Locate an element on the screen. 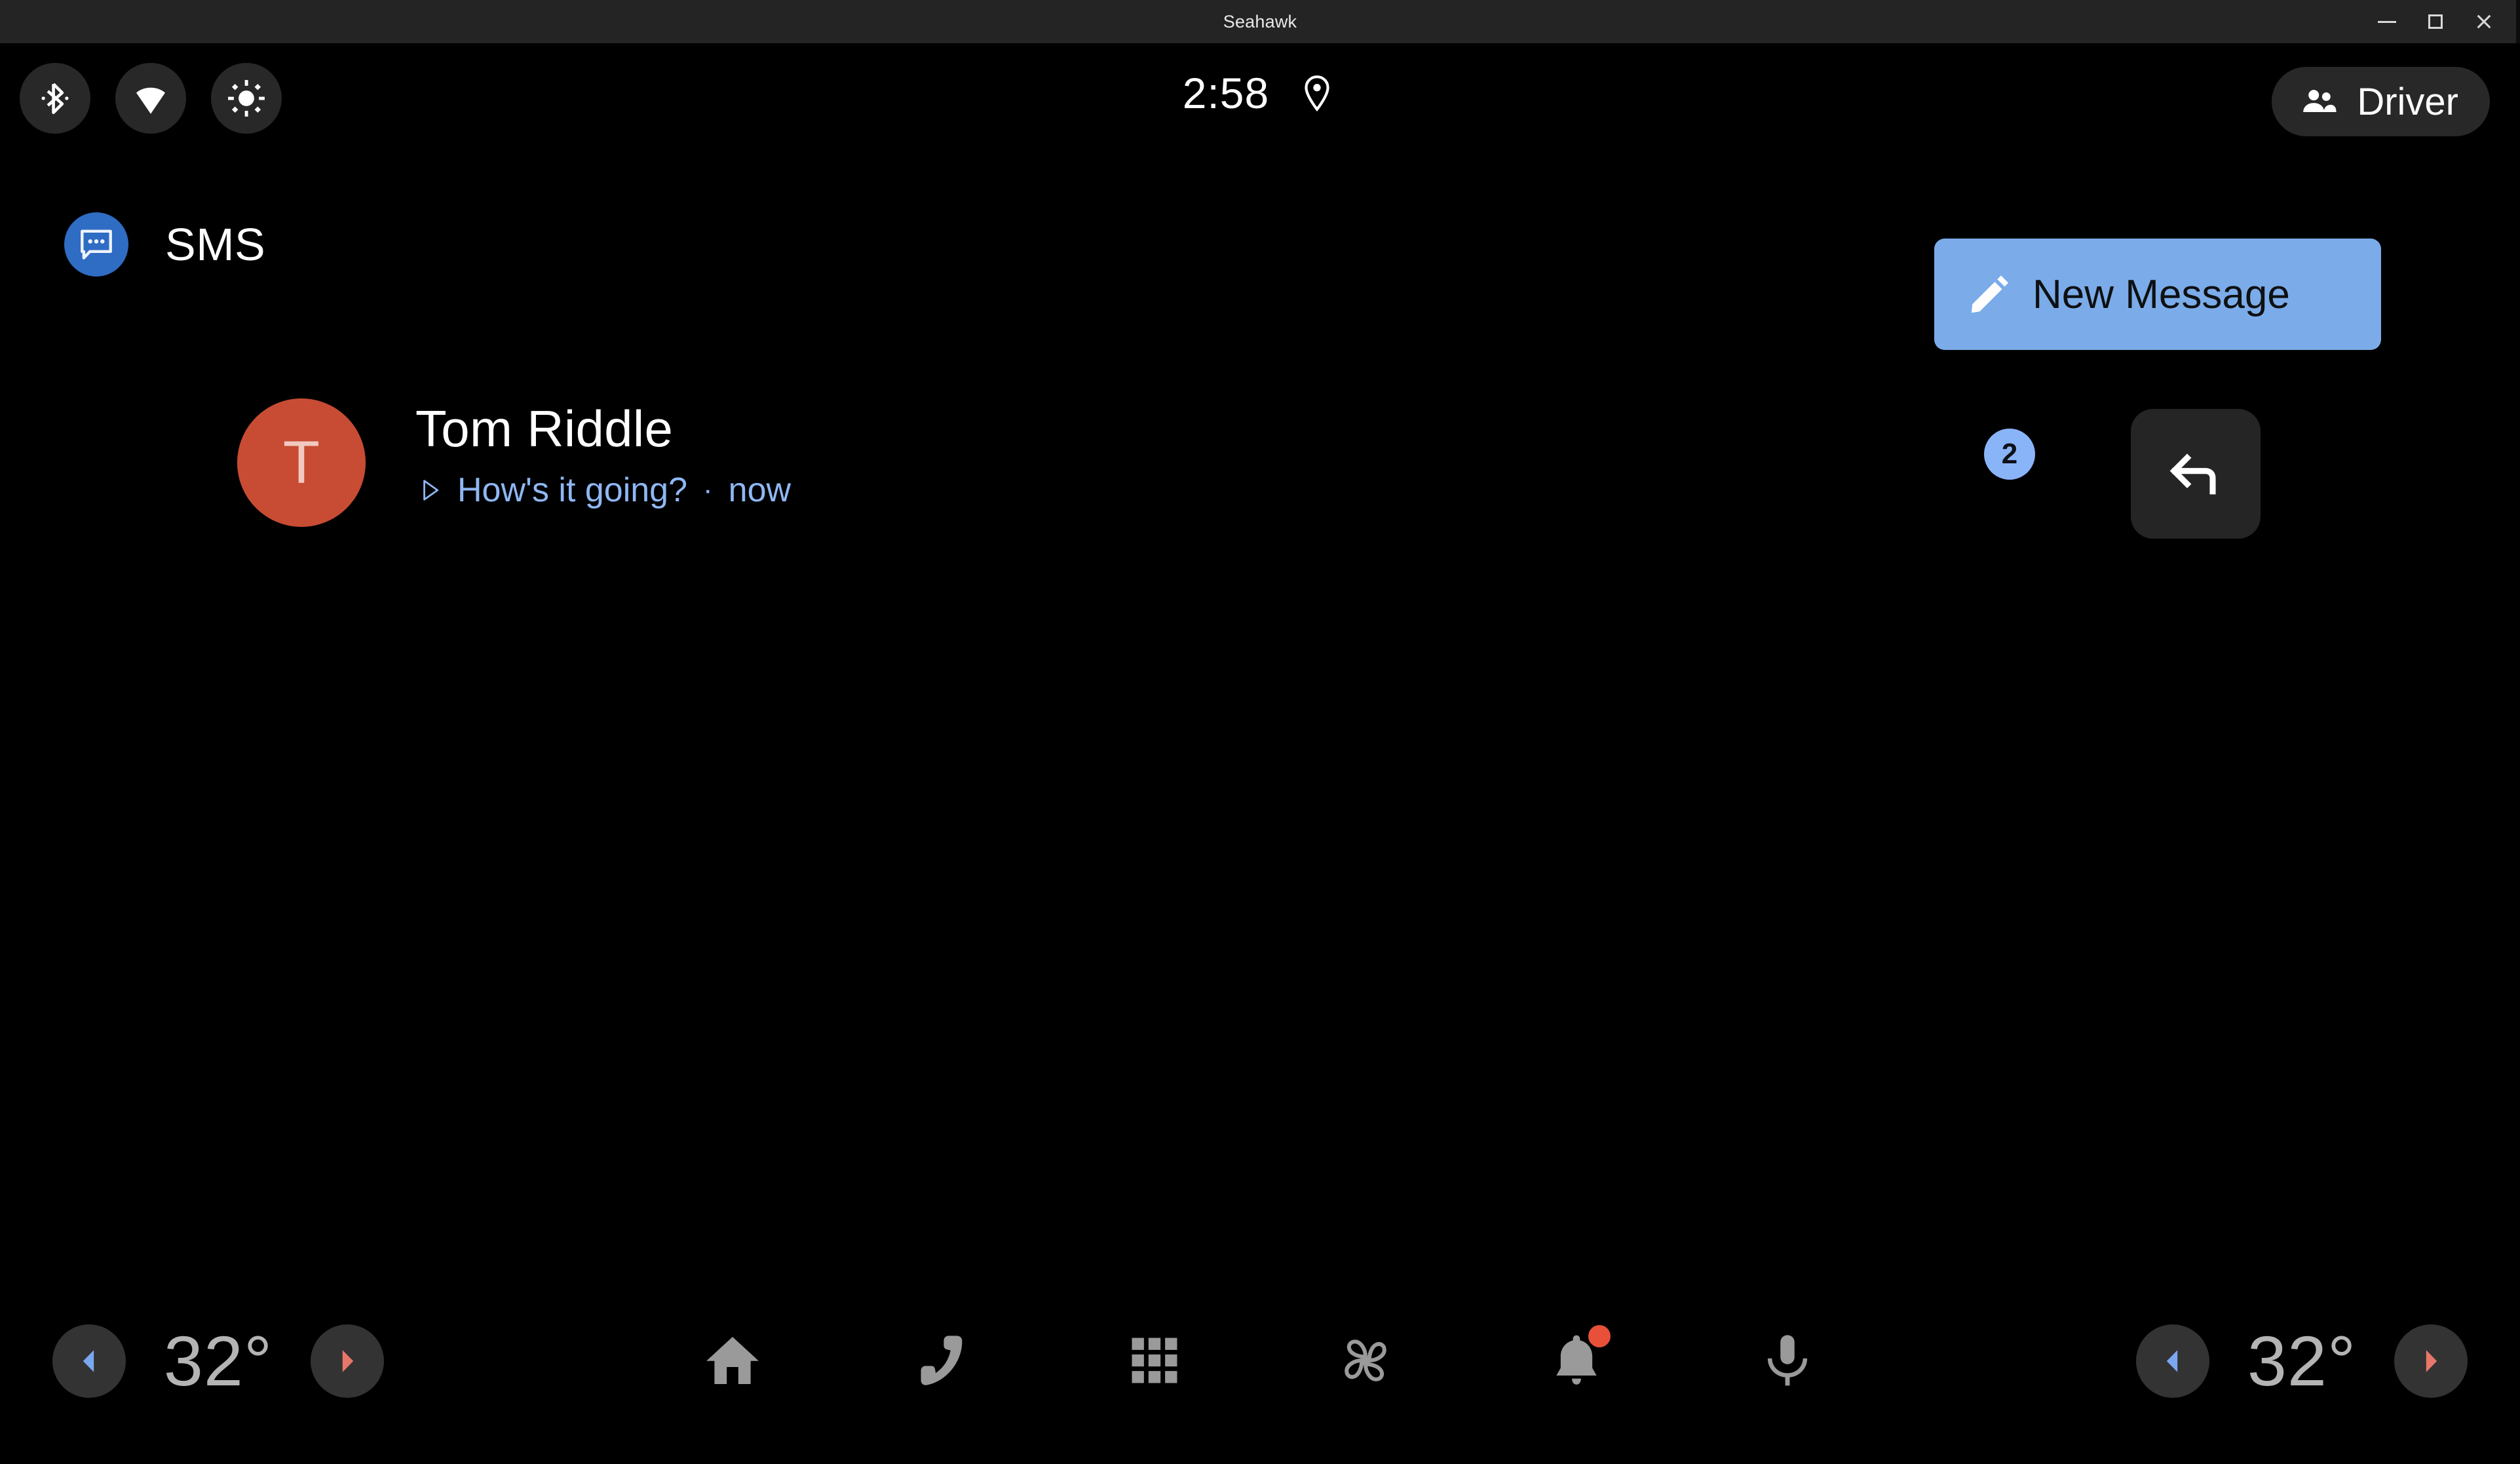  unread-count-badge: 2 is located at coordinates (2009, 454).